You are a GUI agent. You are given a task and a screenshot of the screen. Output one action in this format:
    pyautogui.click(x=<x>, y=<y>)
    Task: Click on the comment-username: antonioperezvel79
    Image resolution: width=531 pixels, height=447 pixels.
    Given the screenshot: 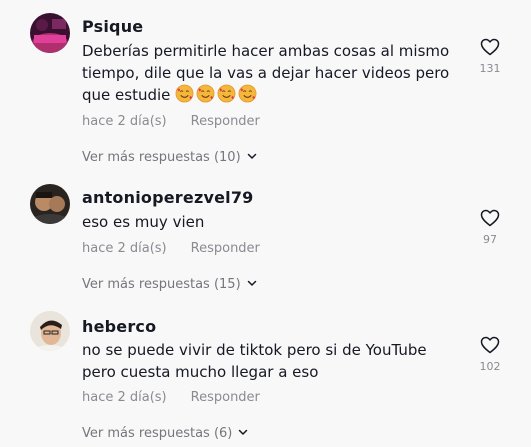 What is the action you would take?
    pyautogui.click(x=168, y=197)
    